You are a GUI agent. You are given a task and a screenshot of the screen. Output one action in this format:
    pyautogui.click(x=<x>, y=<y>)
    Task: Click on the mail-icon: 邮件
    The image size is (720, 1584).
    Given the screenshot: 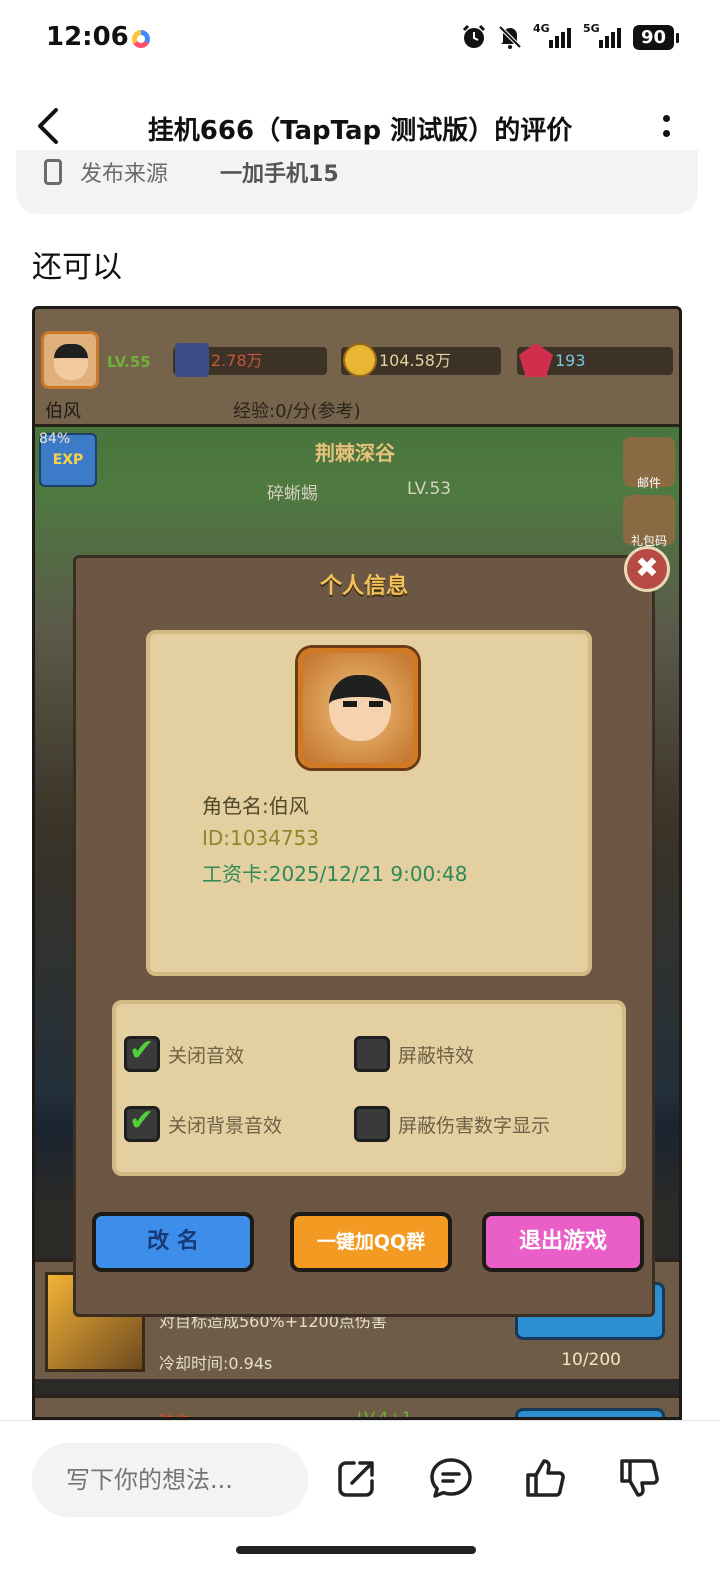 What is the action you would take?
    pyautogui.click(x=649, y=463)
    